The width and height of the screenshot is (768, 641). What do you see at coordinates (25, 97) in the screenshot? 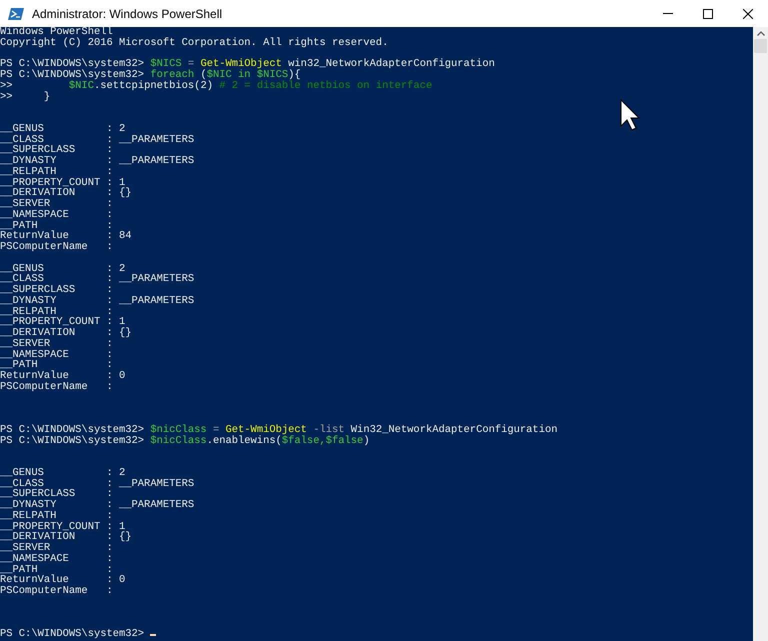
I see `console-line: >> }` at bounding box center [25, 97].